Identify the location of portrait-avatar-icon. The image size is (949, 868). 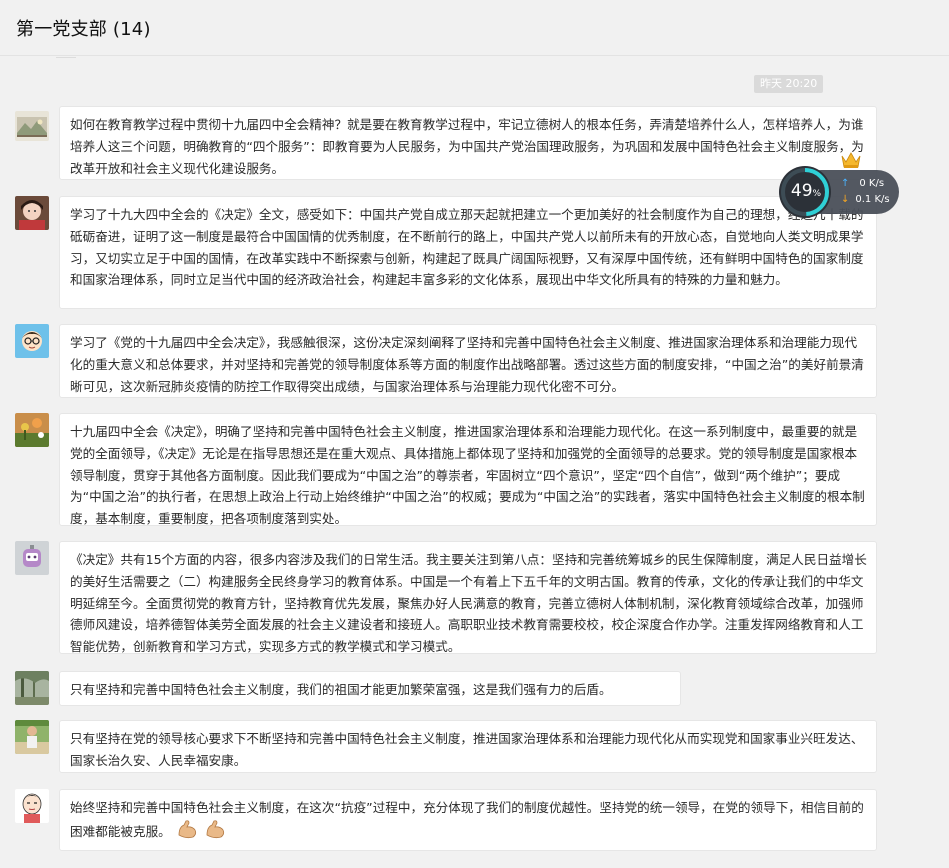
(32, 213).